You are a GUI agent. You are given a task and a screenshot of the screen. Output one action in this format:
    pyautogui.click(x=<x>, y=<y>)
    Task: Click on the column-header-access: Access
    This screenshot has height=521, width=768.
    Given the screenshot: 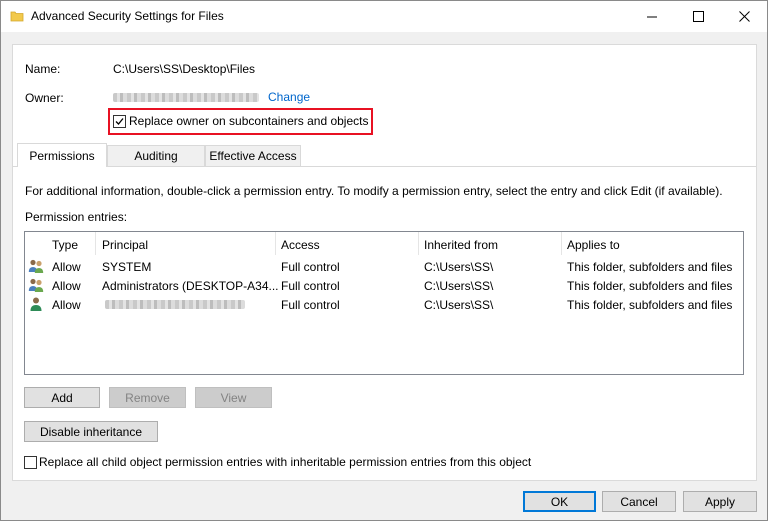 What is the action you would take?
    pyautogui.click(x=300, y=245)
    